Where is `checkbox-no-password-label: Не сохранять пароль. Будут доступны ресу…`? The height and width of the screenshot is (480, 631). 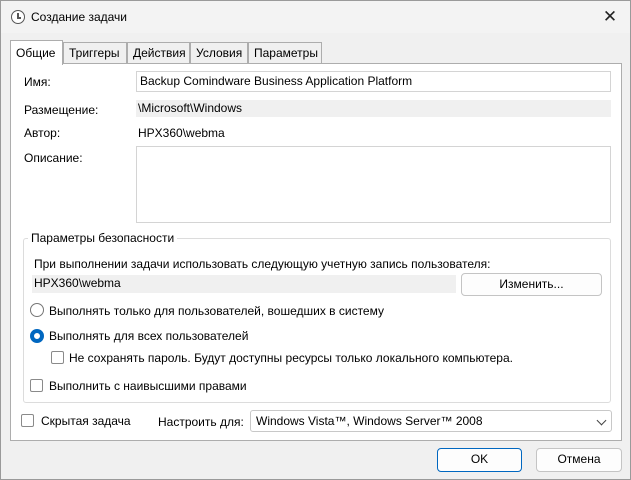
checkbox-no-password-label: Не сохранять пароль. Будут доступны ресу… is located at coordinates (291, 358).